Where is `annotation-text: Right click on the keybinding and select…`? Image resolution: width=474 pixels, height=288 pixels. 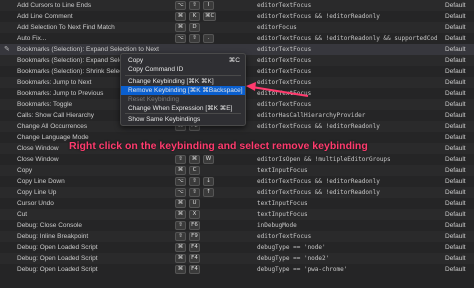 annotation-text: Right click on the keybinding and select… is located at coordinates (218, 146).